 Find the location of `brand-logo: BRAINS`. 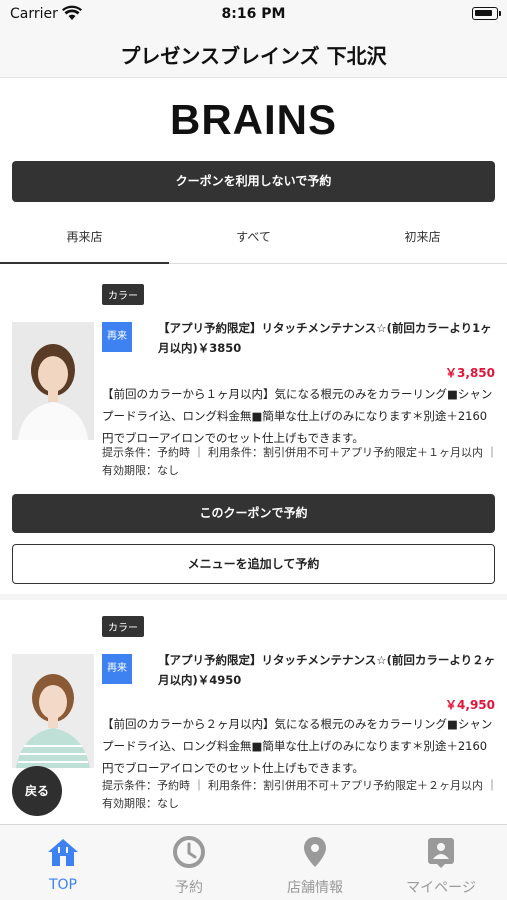

brand-logo: BRAINS is located at coordinates (253, 119).